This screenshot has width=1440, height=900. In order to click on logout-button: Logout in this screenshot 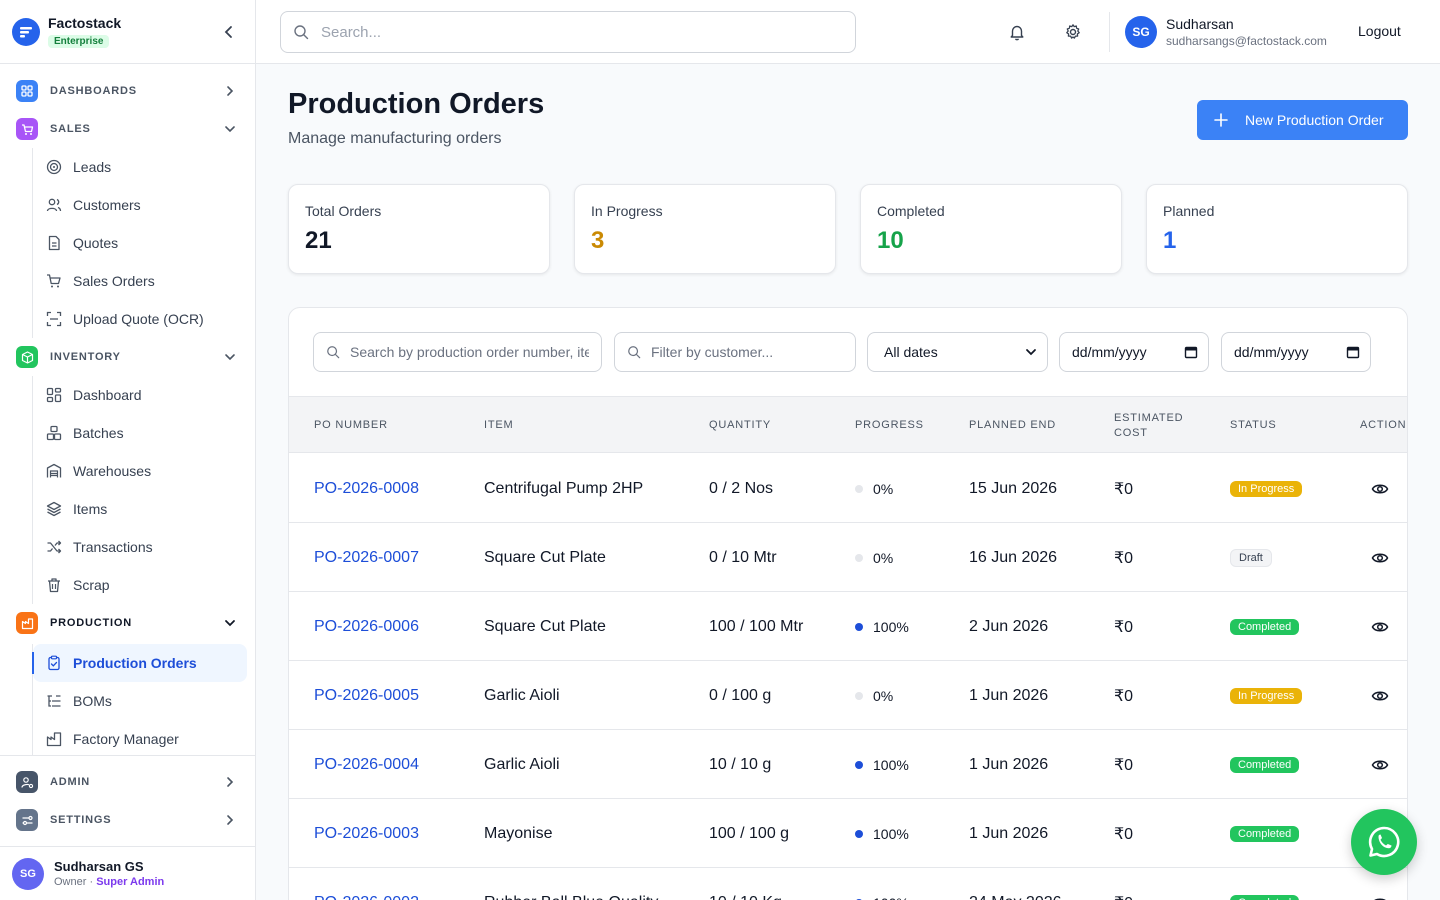, I will do `click(1379, 31)`.